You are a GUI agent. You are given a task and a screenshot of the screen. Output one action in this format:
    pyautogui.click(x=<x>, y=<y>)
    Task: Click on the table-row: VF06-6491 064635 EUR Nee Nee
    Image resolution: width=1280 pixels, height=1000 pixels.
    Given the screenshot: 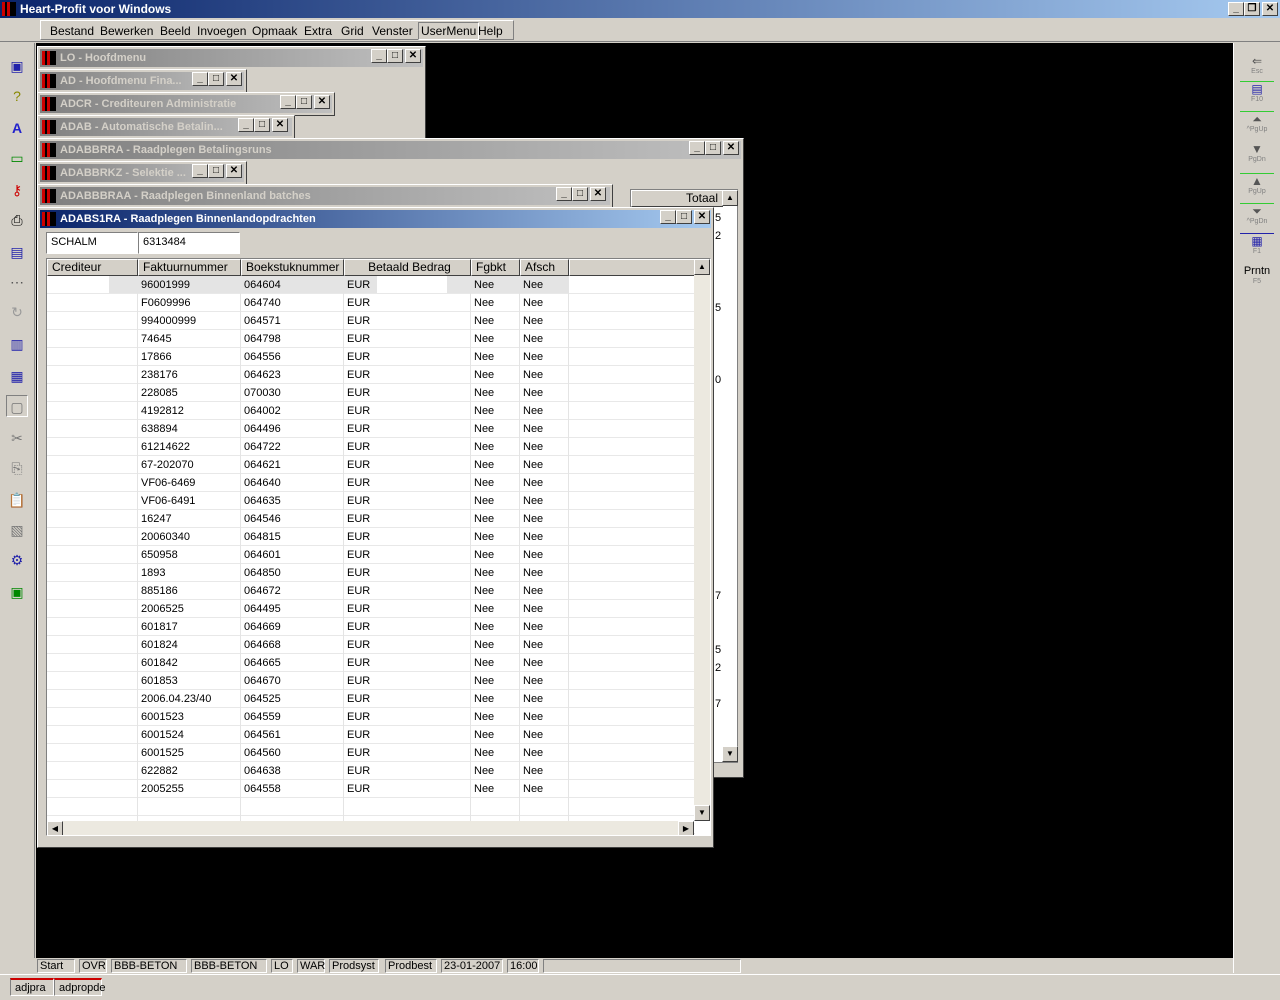 What is the action you would take?
    pyautogui.click(x=371, y=501)
    